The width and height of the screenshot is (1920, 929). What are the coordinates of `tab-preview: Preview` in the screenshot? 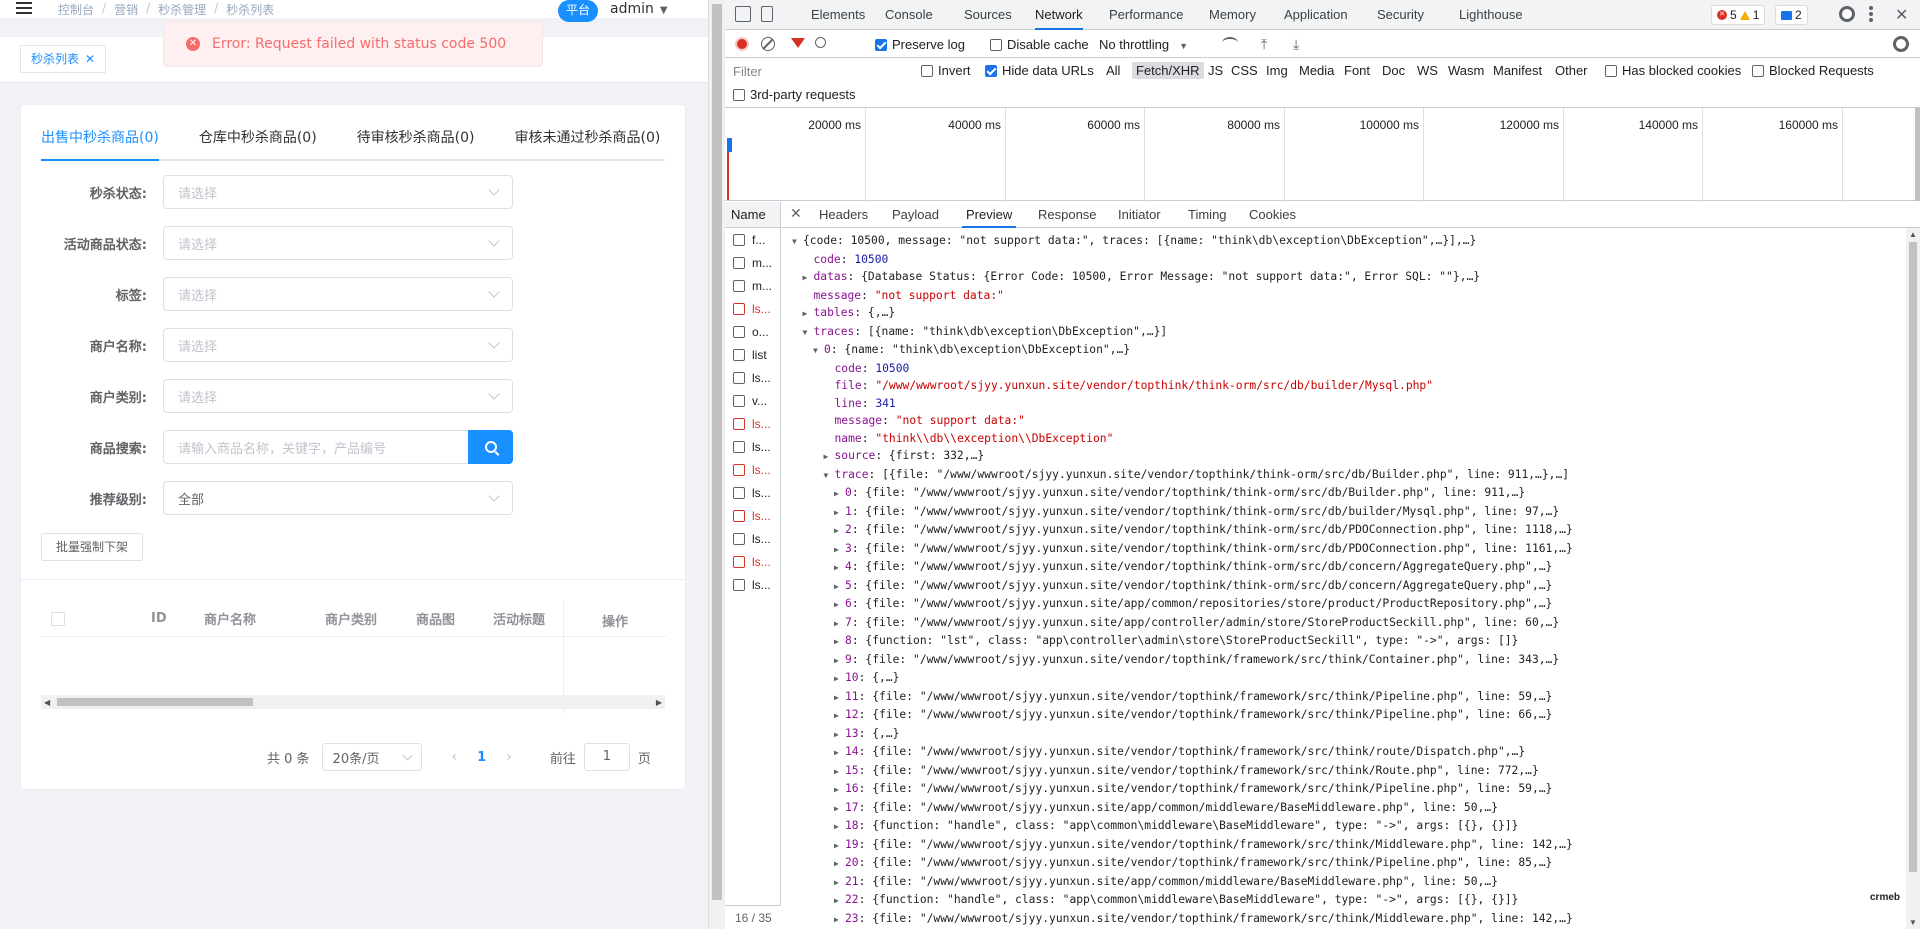 It's located at (989, 215).